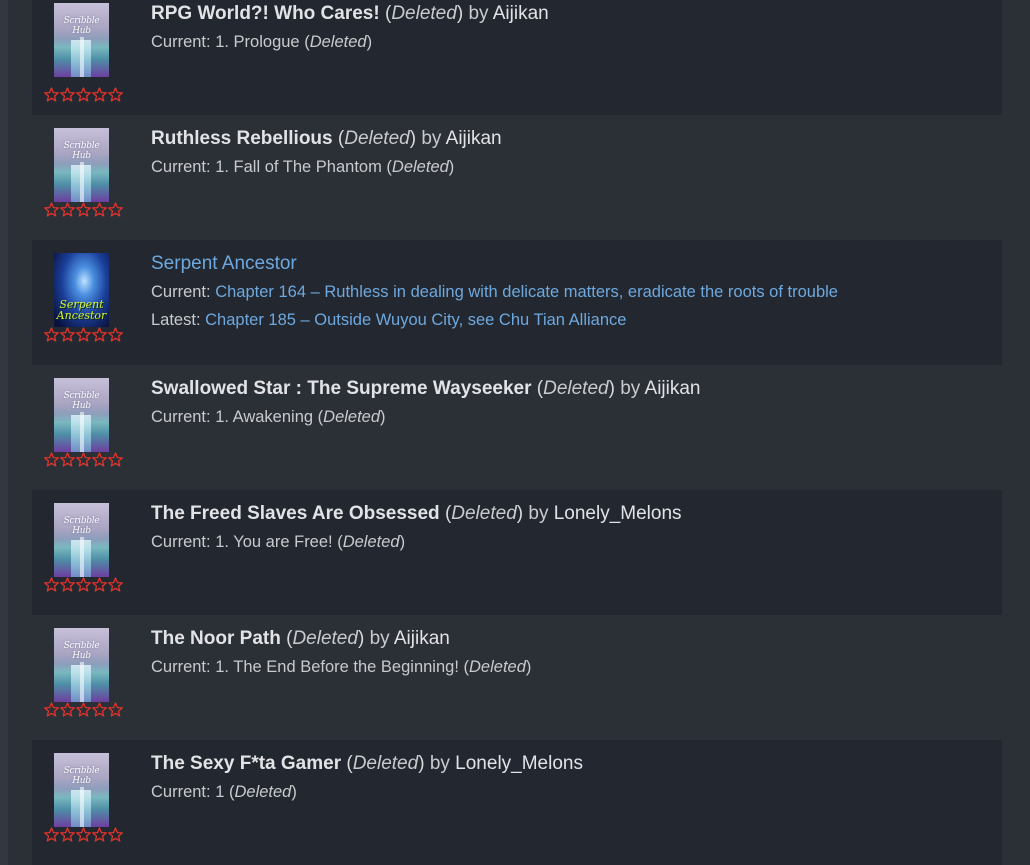  What do you see at coordinates (81, 290) in the screenshot?
I see `novel-cover: Serpent Ancestor` at bounding box center [81, 290].